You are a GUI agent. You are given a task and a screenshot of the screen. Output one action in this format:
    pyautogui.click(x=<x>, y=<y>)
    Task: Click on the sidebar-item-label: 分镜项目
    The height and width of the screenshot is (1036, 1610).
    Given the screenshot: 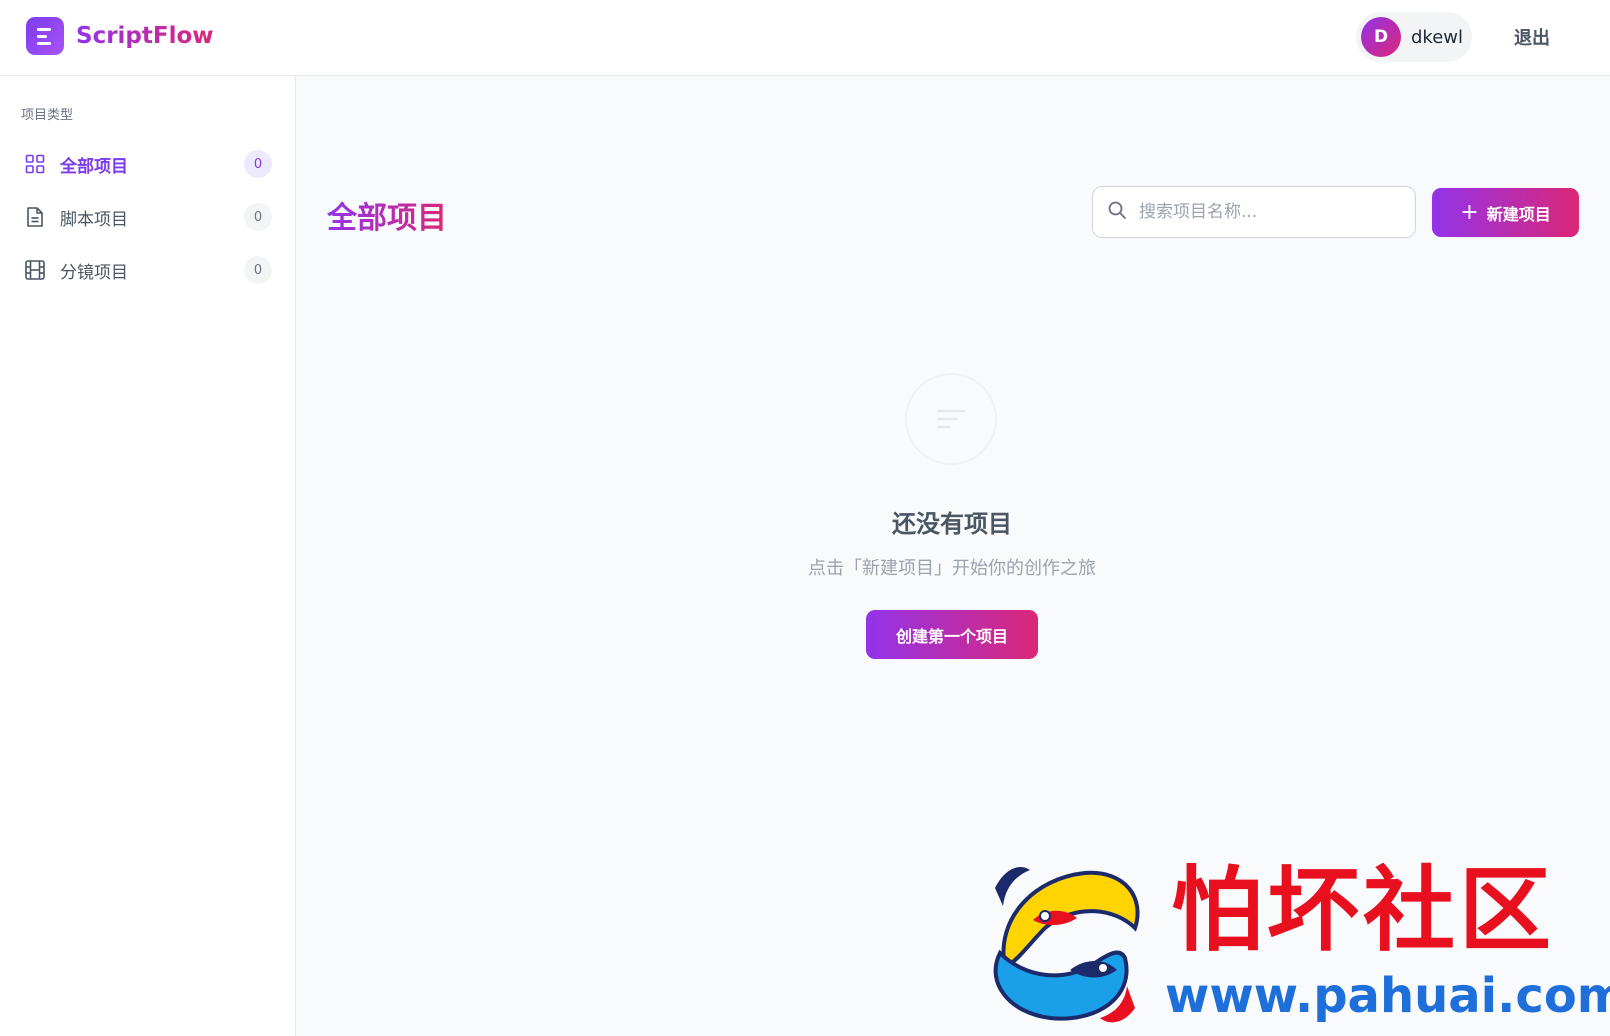 What is the action you would take?
    pyautogui.click(x=94, y=272)
    